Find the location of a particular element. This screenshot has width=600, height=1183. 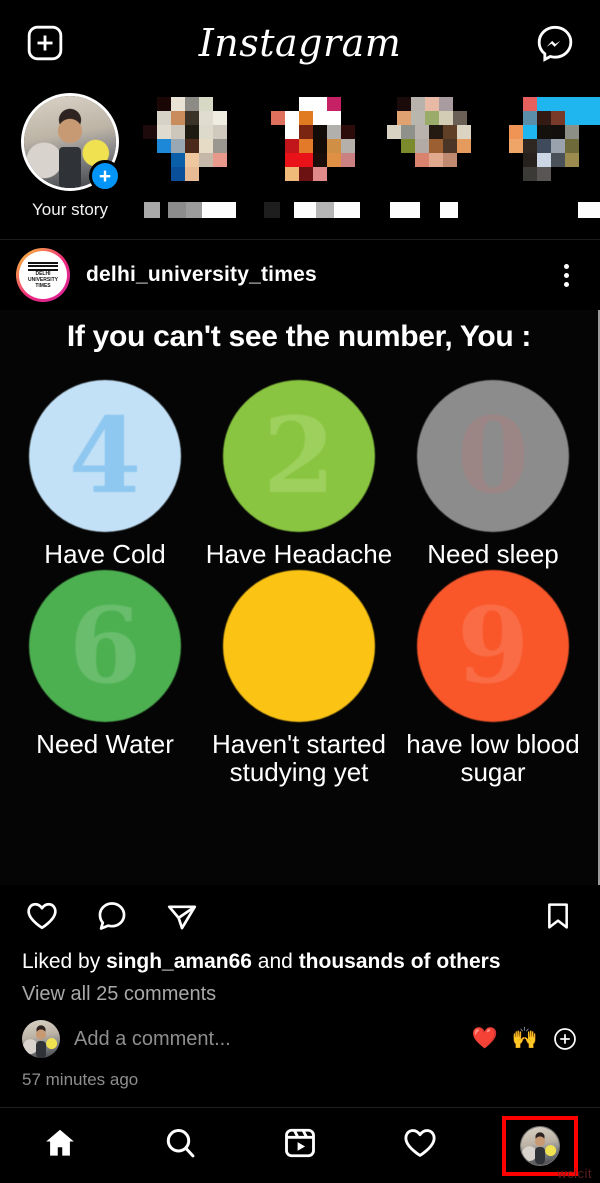

delhi-university-times-logo: DELHI UNIVERSITY TIMES is located at coordinates (42, 274).